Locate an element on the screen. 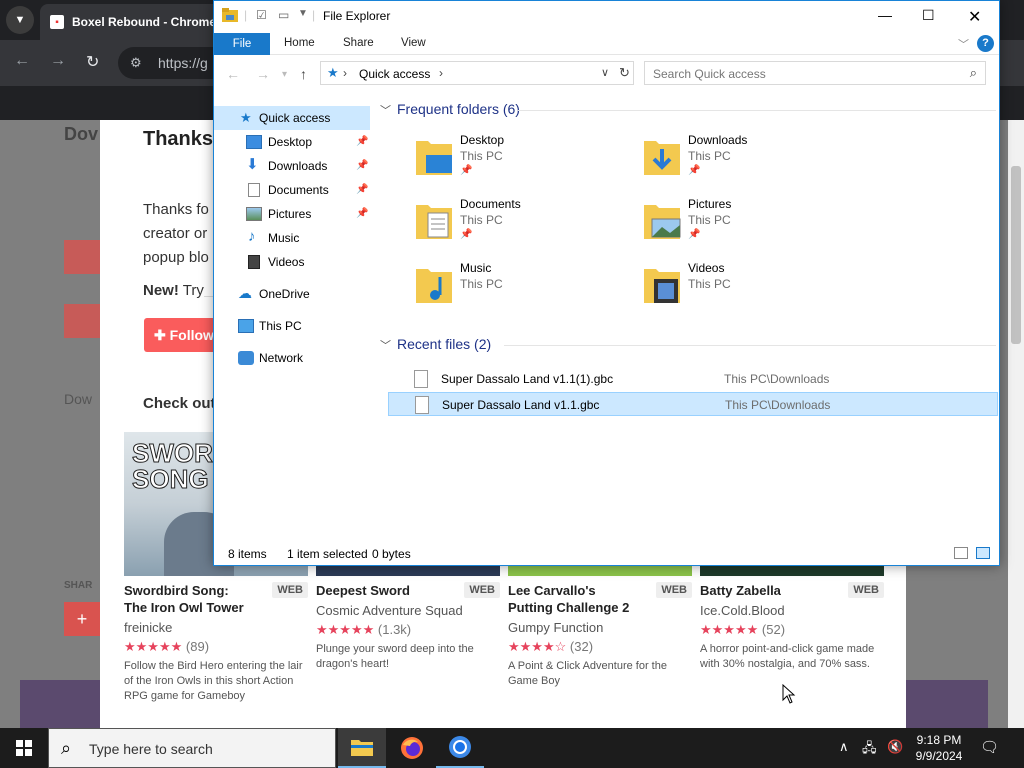 The width and height of the screenshot is (1024, 768). clock-date: 9/9/2024 is located at coordinates (939, 756).